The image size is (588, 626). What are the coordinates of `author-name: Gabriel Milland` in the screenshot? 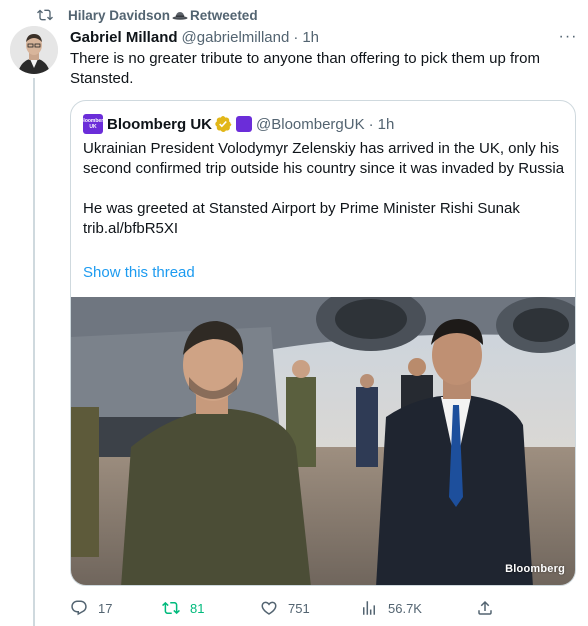 It's located at (124, 37).